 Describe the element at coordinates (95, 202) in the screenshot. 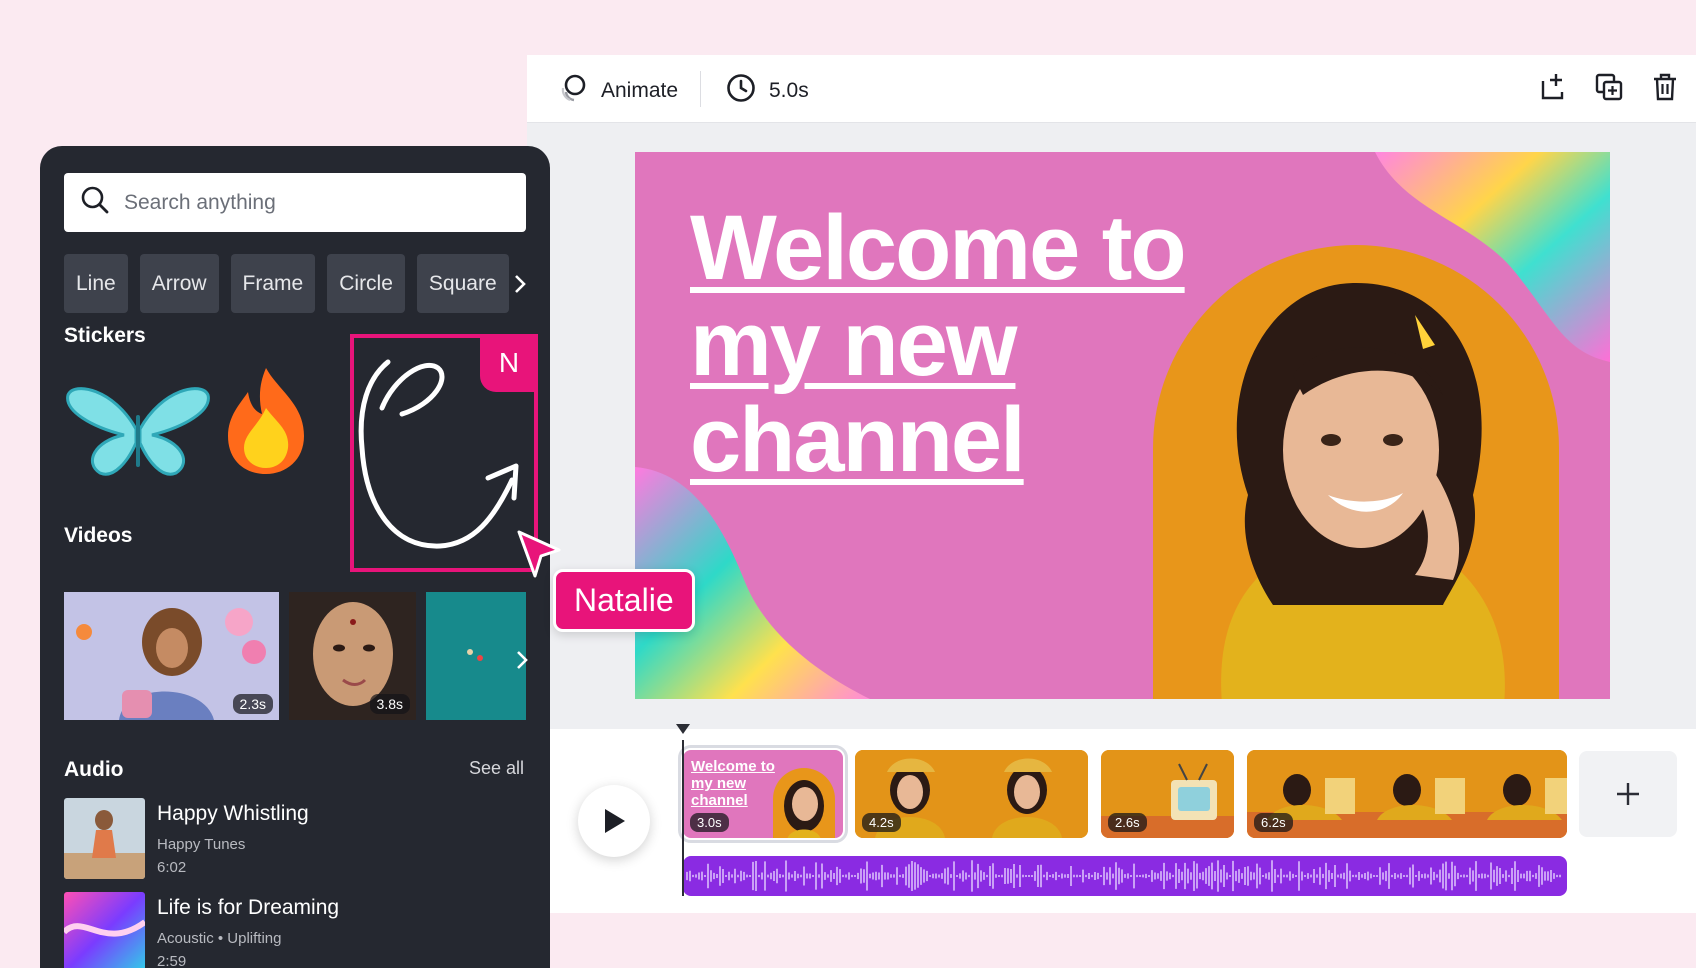

I see `search-icon` at that location.